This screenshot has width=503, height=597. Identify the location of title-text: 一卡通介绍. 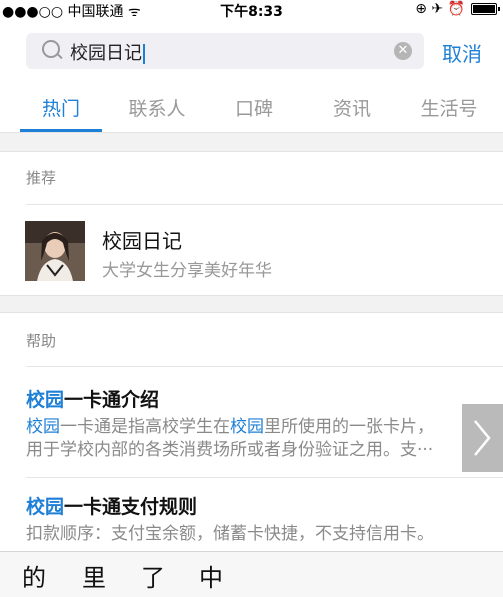
(112, 400).